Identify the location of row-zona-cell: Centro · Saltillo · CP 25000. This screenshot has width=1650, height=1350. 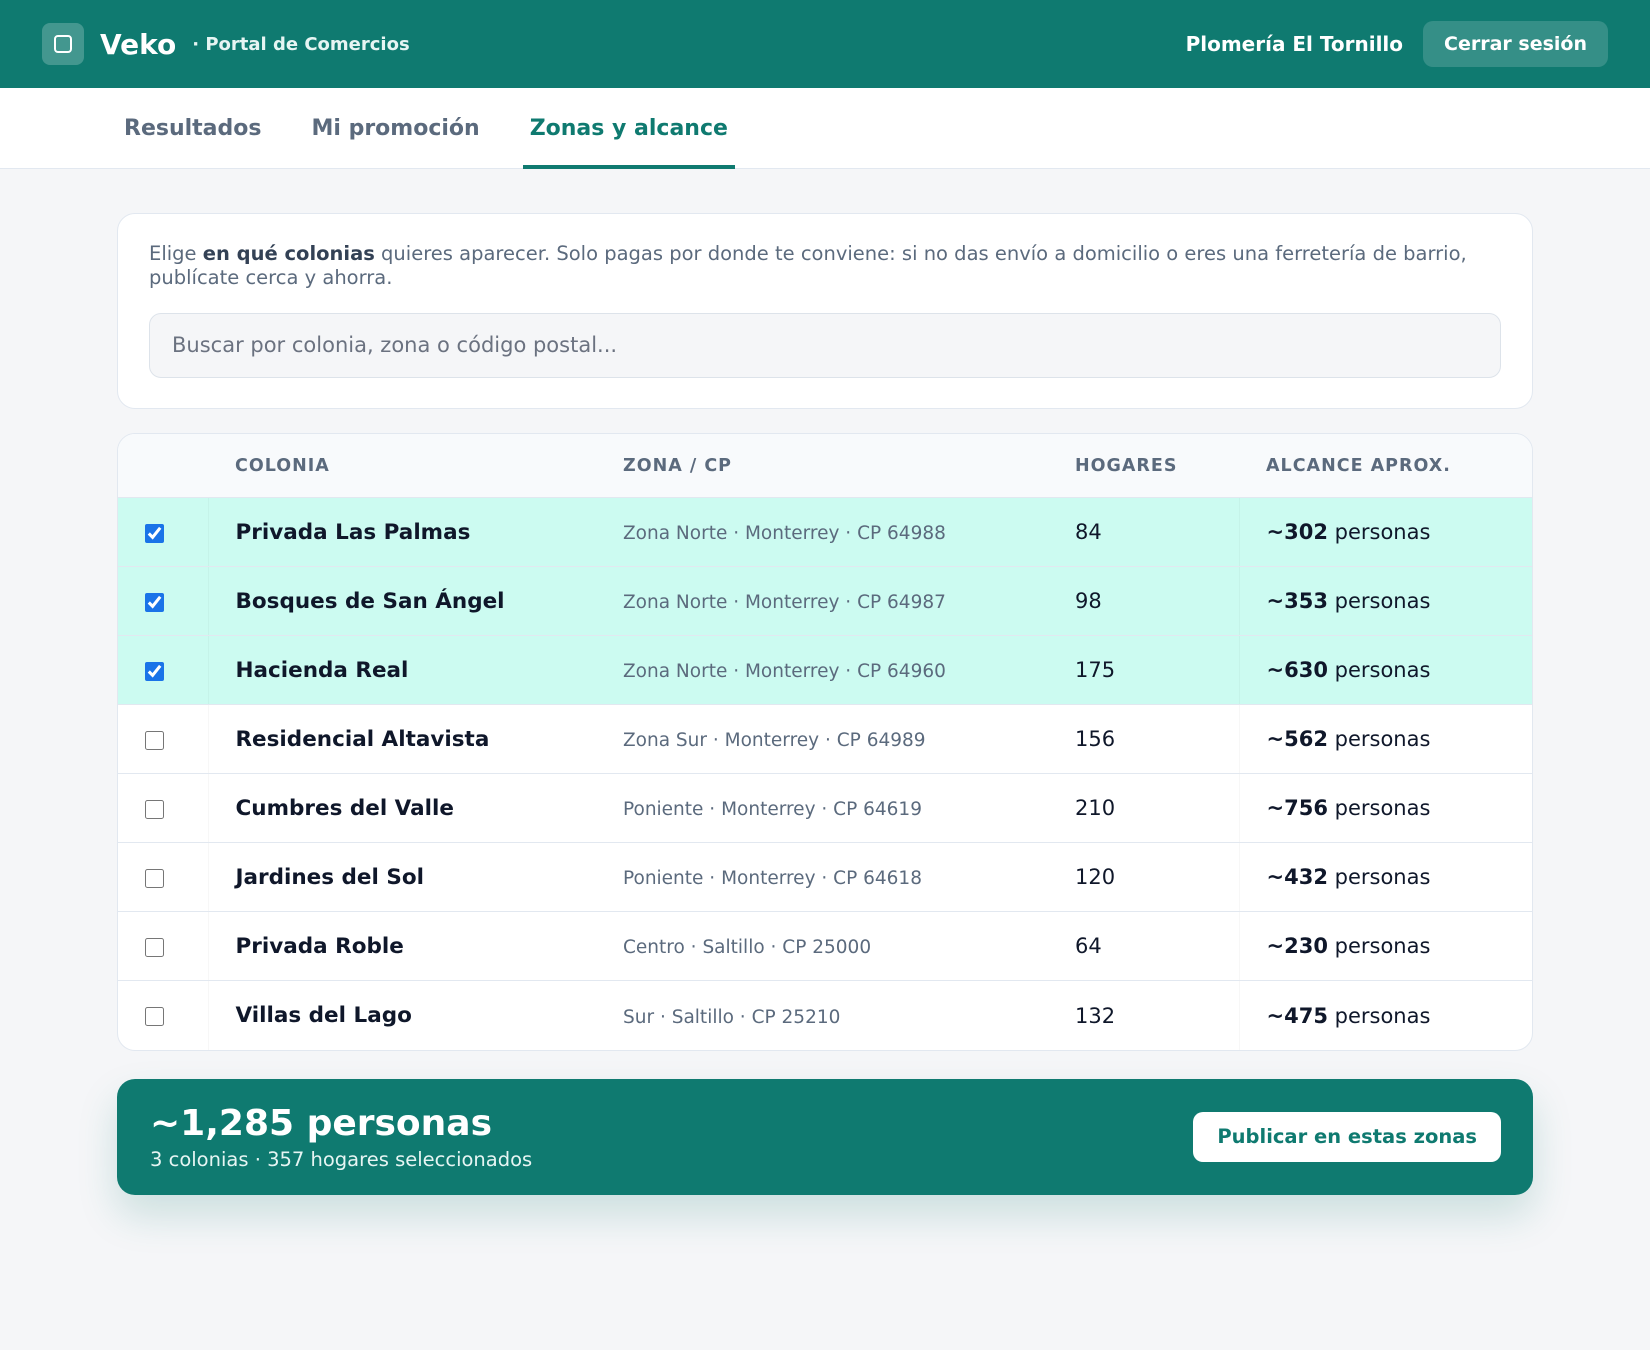
(822, 946).